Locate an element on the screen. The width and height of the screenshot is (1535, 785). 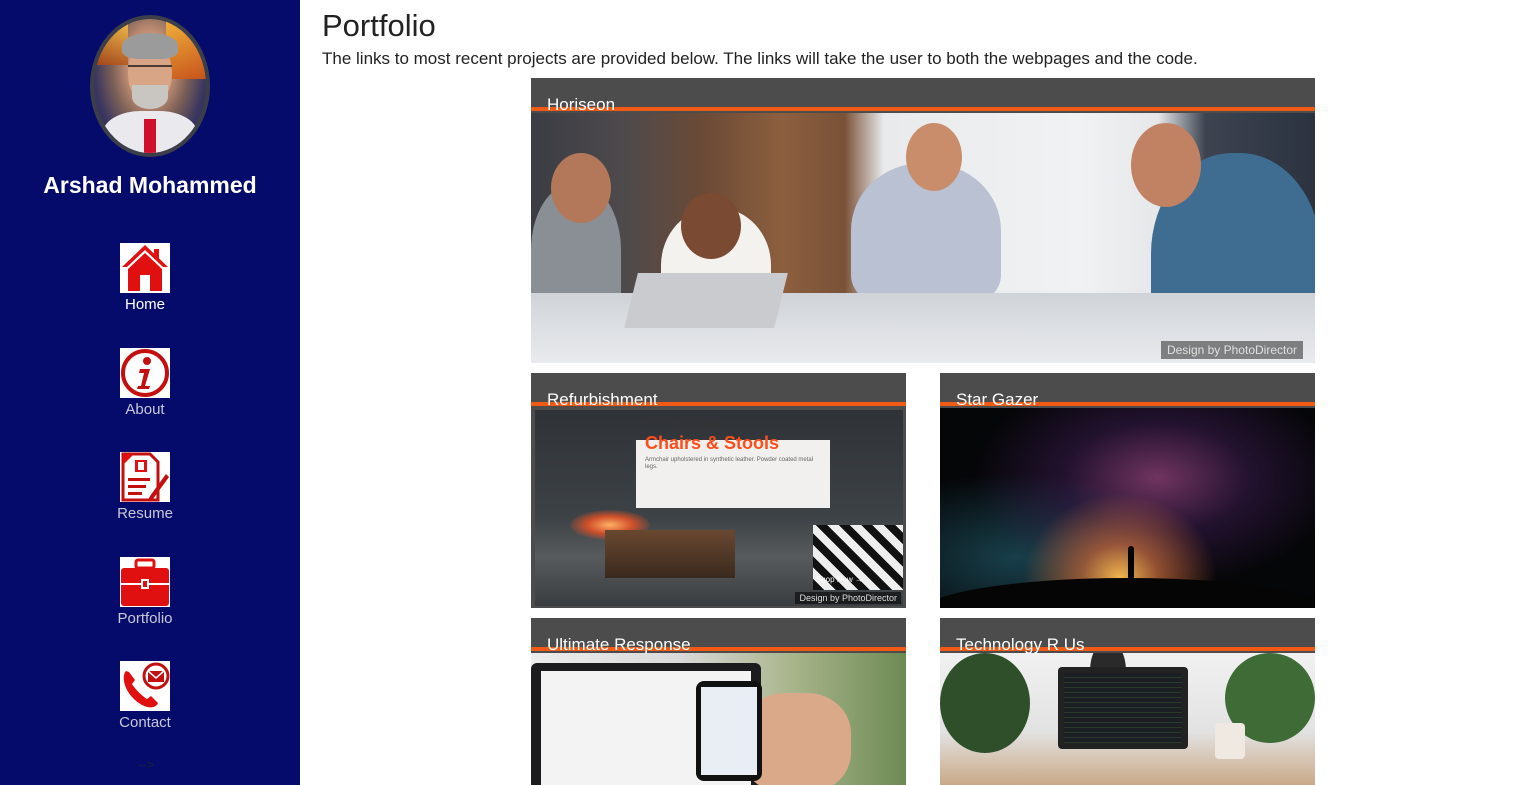
nav-contact-label: Contact is located at coordinates (145, 722).